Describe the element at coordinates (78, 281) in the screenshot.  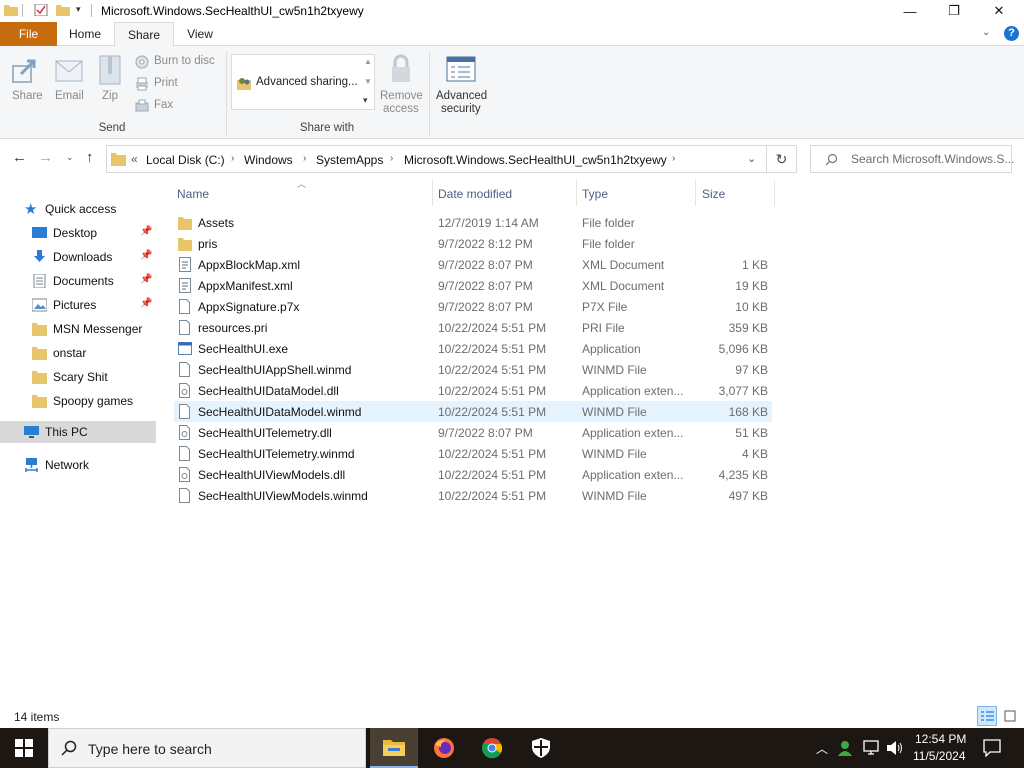
I see `nav-item-documents: Documents 📌` at that location.